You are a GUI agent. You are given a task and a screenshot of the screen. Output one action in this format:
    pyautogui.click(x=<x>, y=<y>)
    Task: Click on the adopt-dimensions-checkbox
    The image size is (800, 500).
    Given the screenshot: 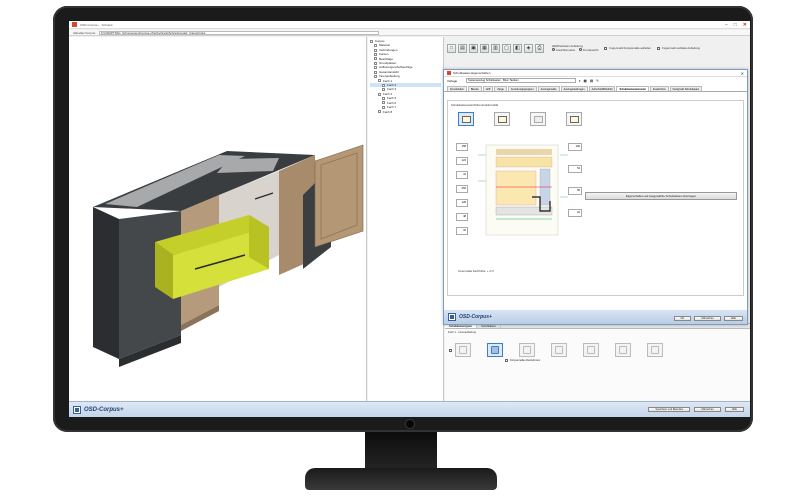 What is the action you would take?
    pyautogui.click(x=506, y=360)
    